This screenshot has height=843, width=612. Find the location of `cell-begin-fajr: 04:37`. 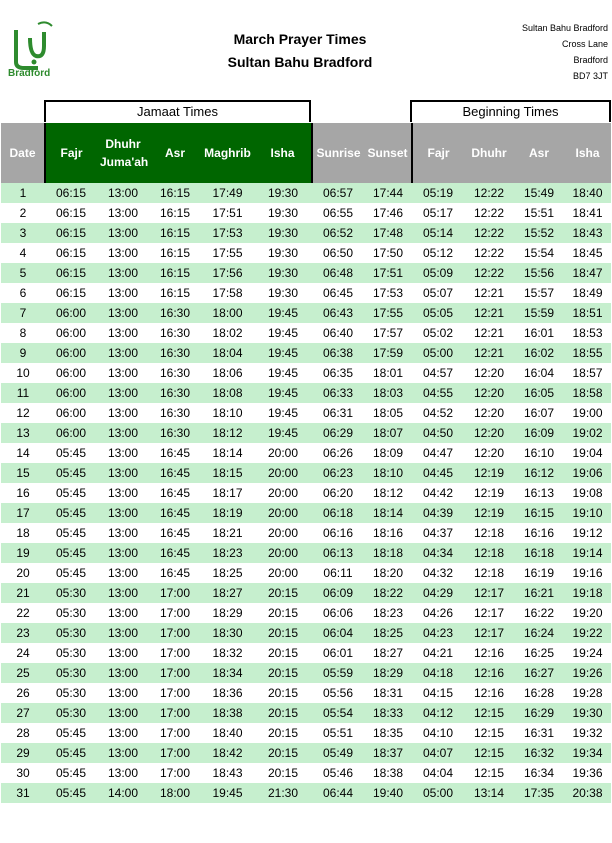

cell-begin-fajr: 04:37 is located at coordinates (438, 533).